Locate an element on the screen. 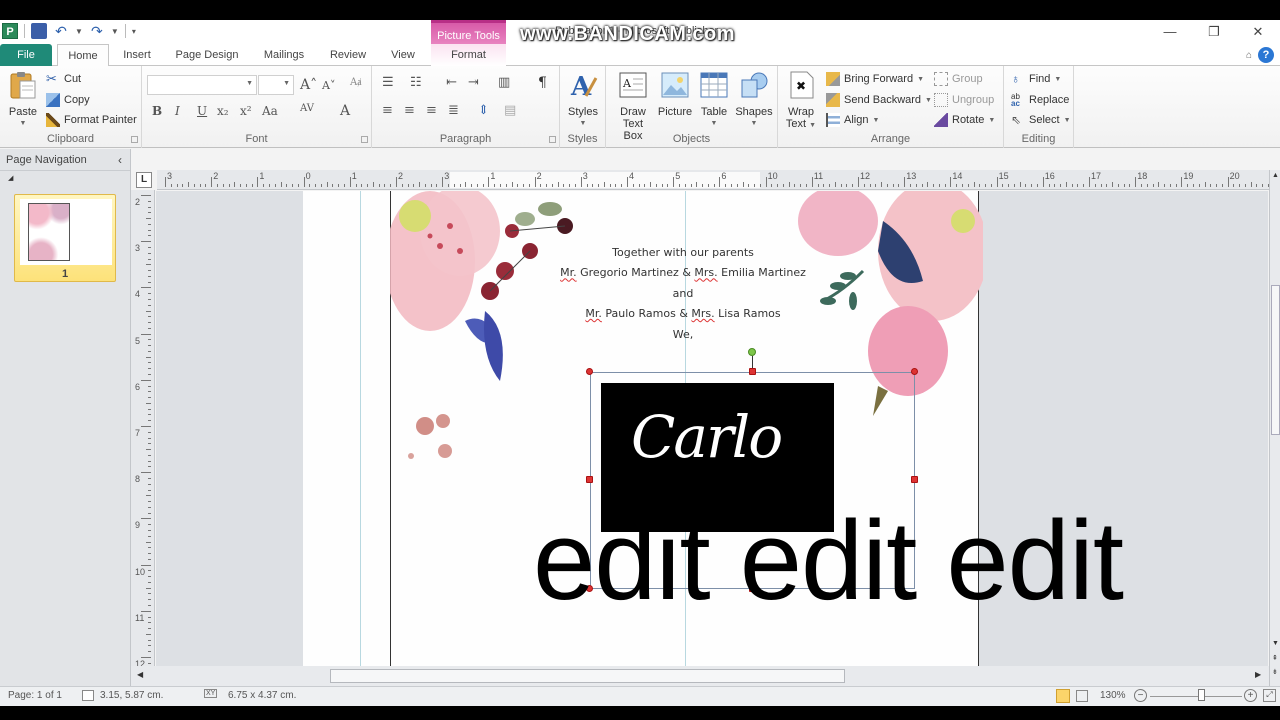 This screenshot has width=1280, height=720. single-page-view-icon is located at coordinates (1063, 696).